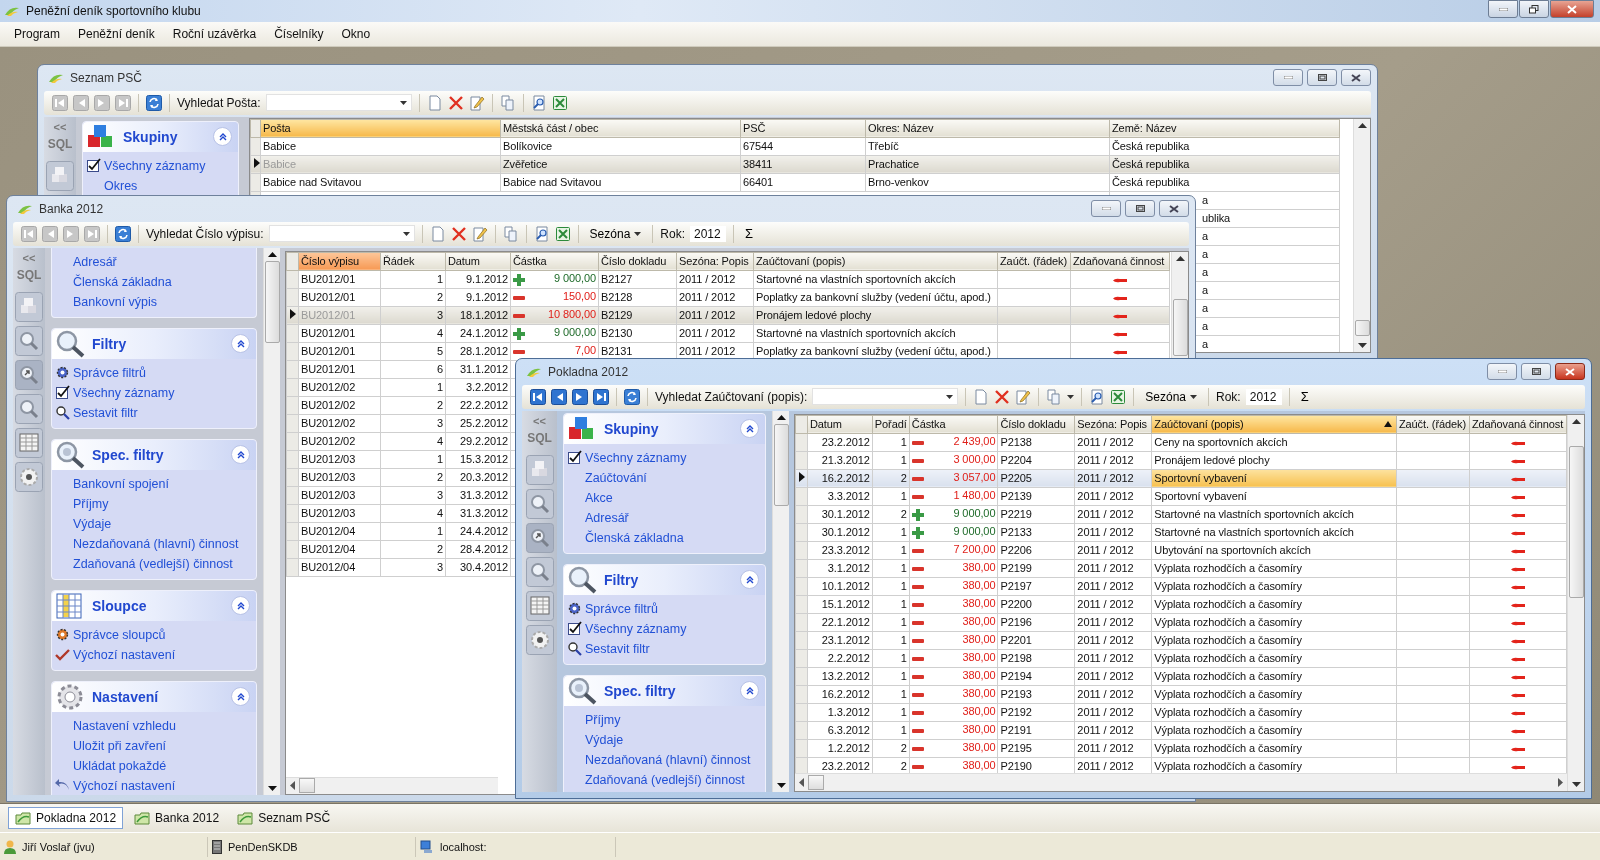 The height and width of the screenshot is (860, 1600). Describe the element at coordinates (121, 483) in the screenshot. I see `sidebar-link: Bankovní spojení` at that location.